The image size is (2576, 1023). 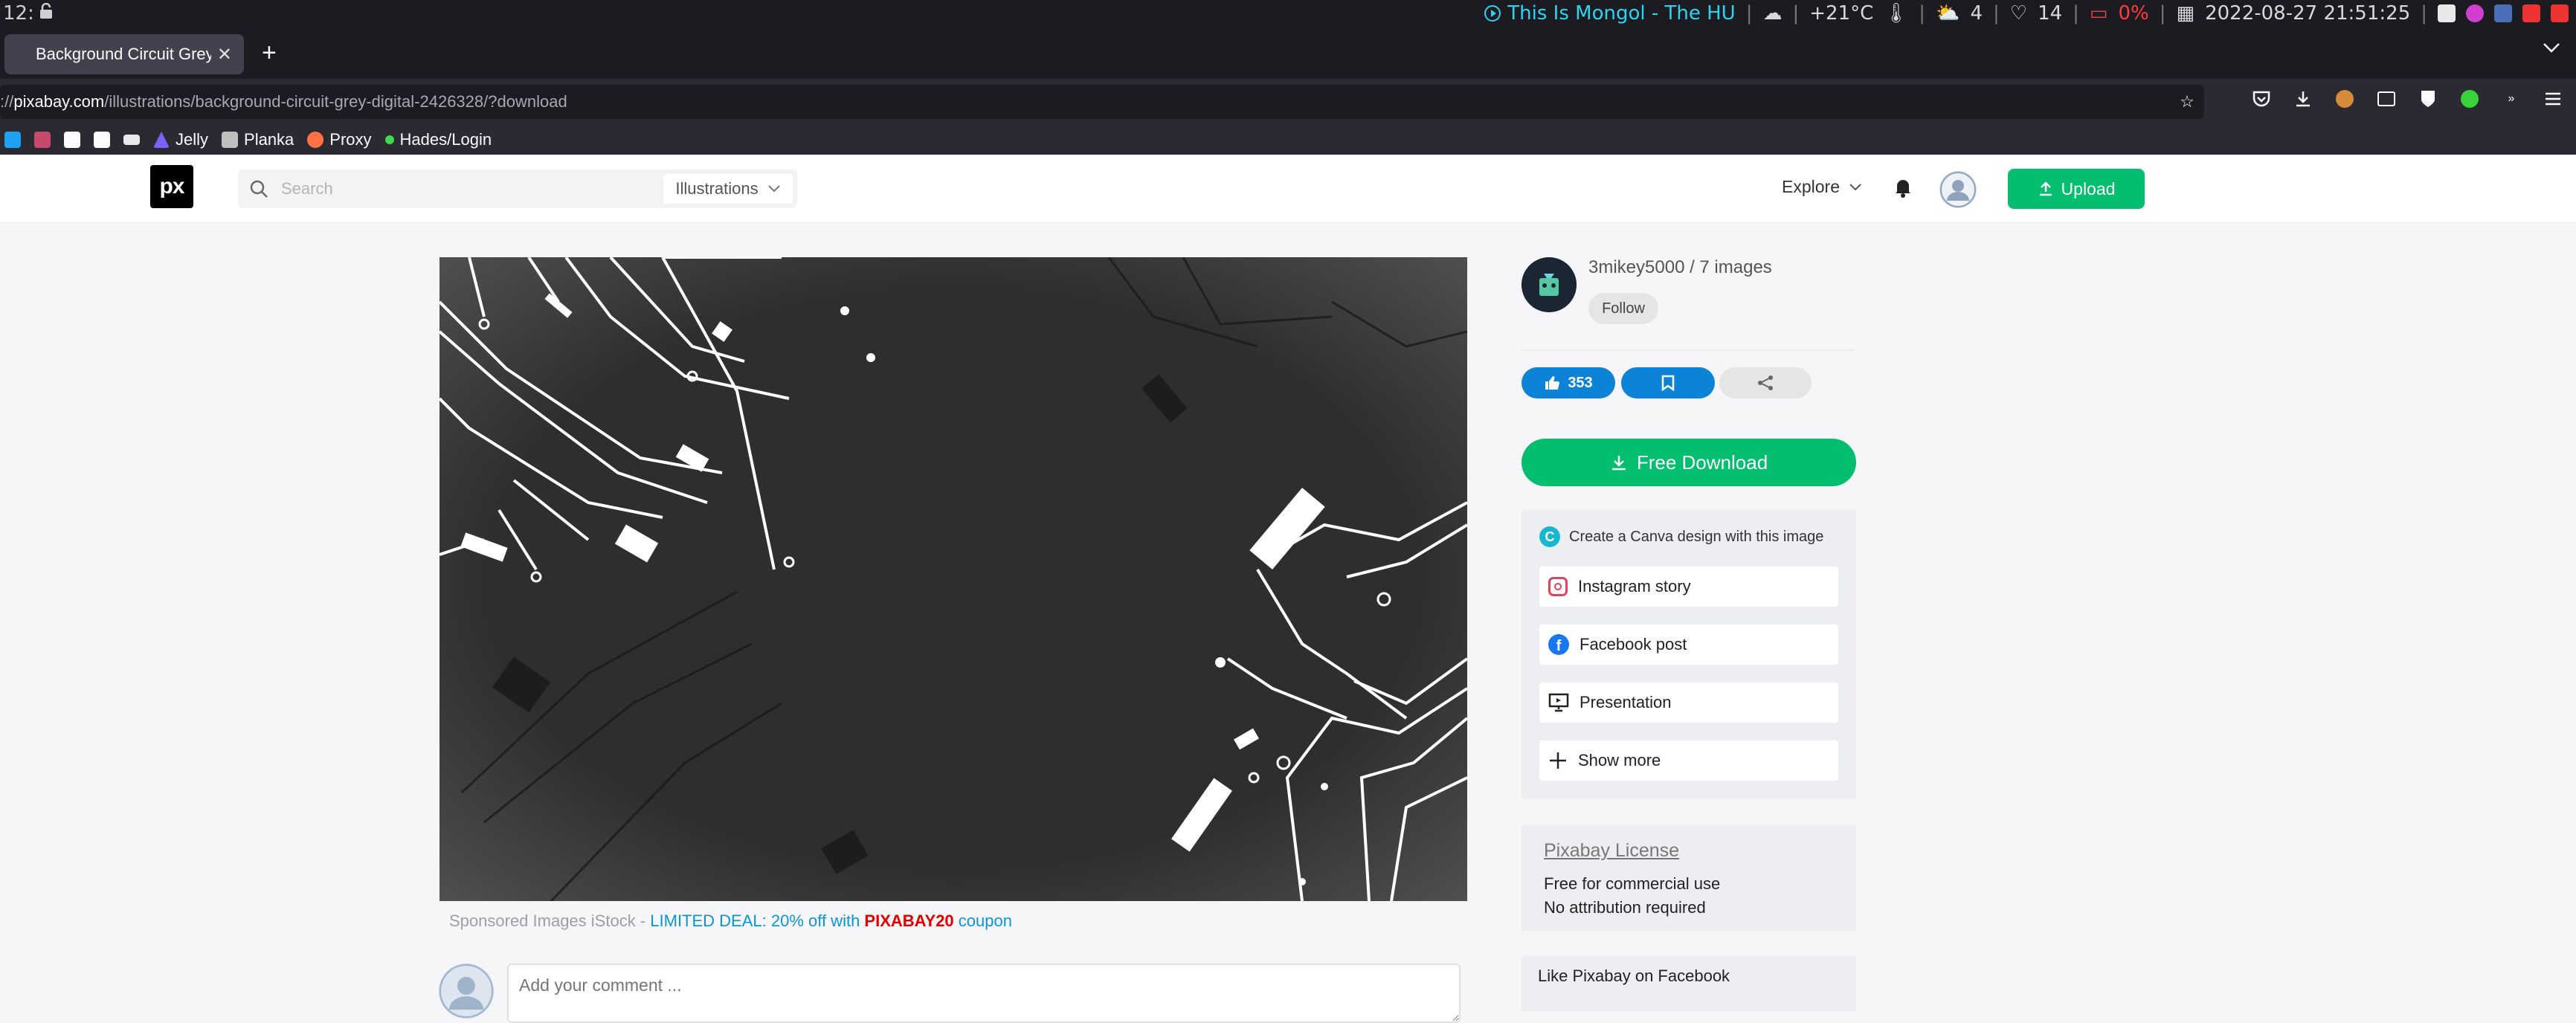 I want to click on bookmark-proxy: Proxy, so click(x=339, y=139).